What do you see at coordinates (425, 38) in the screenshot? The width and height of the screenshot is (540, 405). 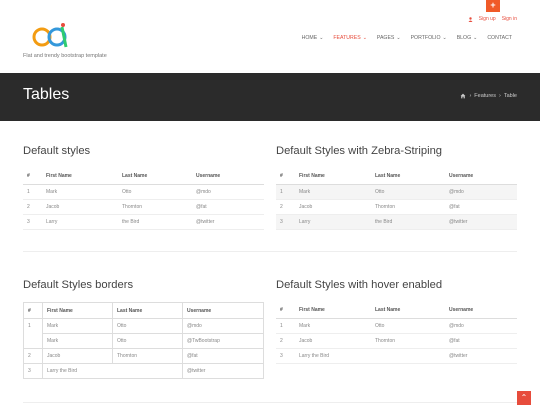 I see `nav-label: PORTFOLIO` at bounding box center [425, 38].